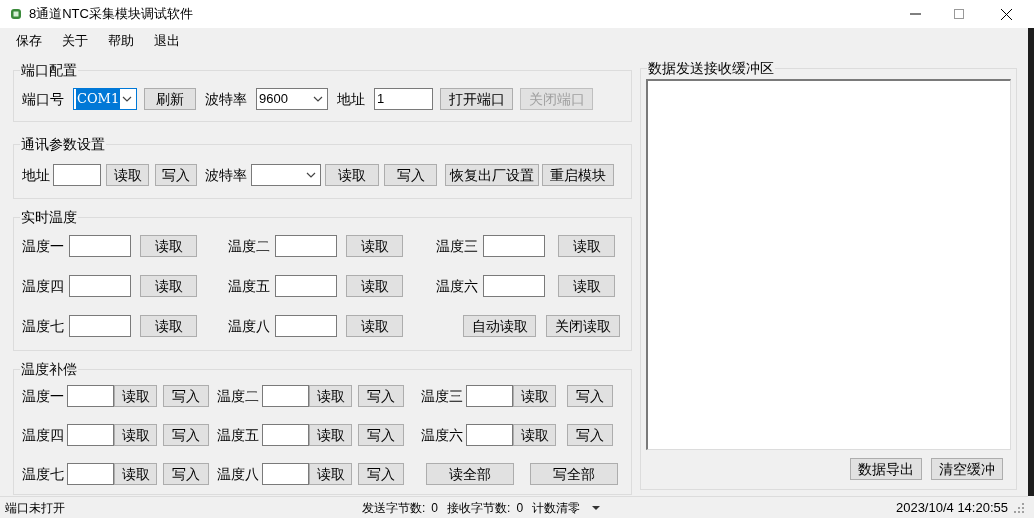 This screenshot has height=518, width=1034. Describe the element at coordinates (286, 175) in the screenshot. I see `baud-dropdown` at that location.